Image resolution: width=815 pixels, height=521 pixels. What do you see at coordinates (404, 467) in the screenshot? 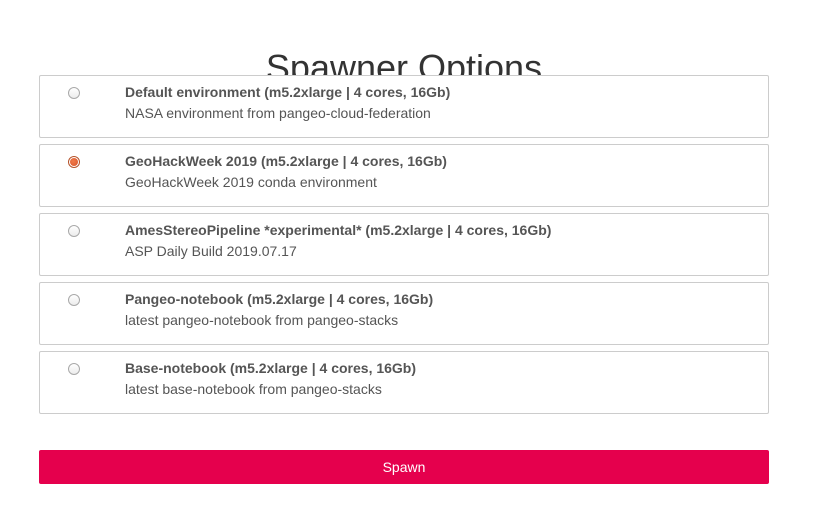
I see `spawn-button: Spawn` at bounding box center [404, 467].